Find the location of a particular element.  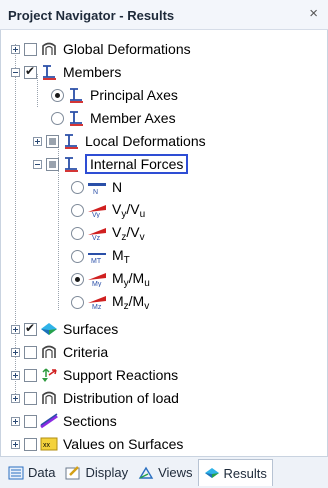

sections-icon is located at coordinates (49, 421).